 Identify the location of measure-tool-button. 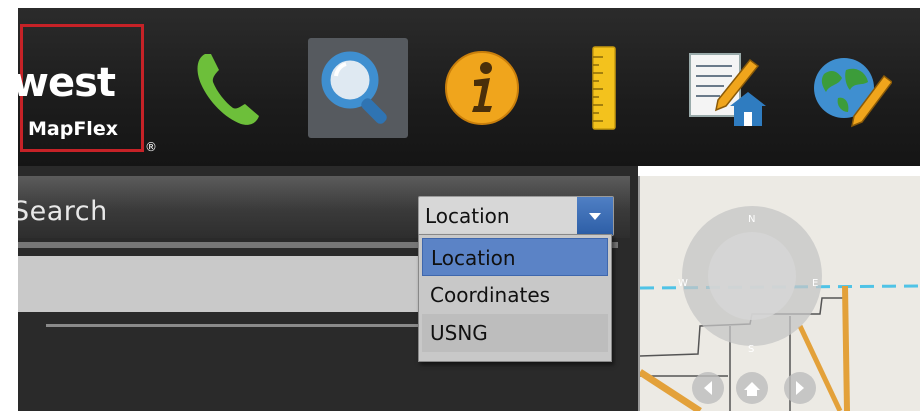
(604, 88).